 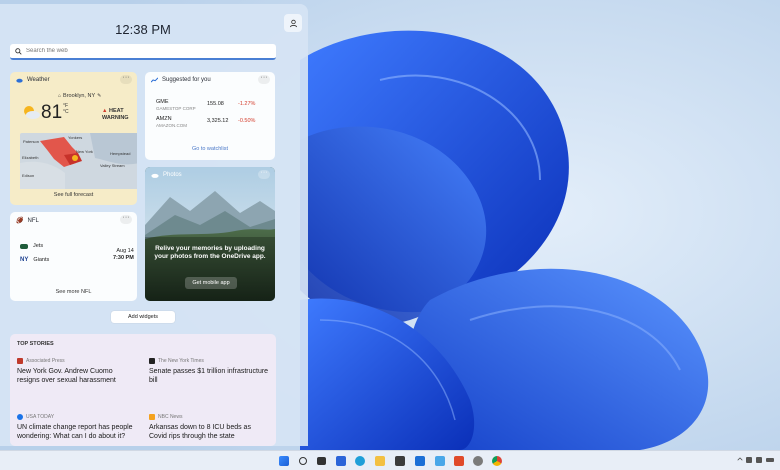 What do you see at coordinates (759, 460) in the screenshot?
I see `volume-icon` at bounding box center [759, 460].